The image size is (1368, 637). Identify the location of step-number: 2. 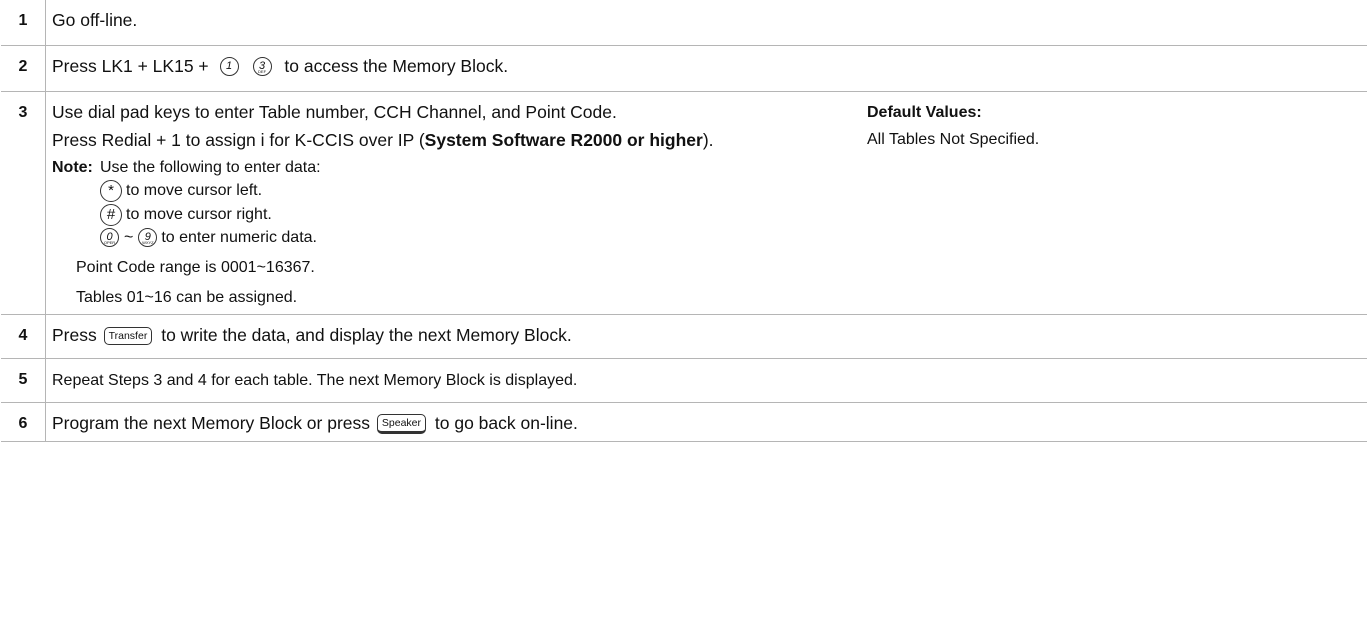
(23, 68).